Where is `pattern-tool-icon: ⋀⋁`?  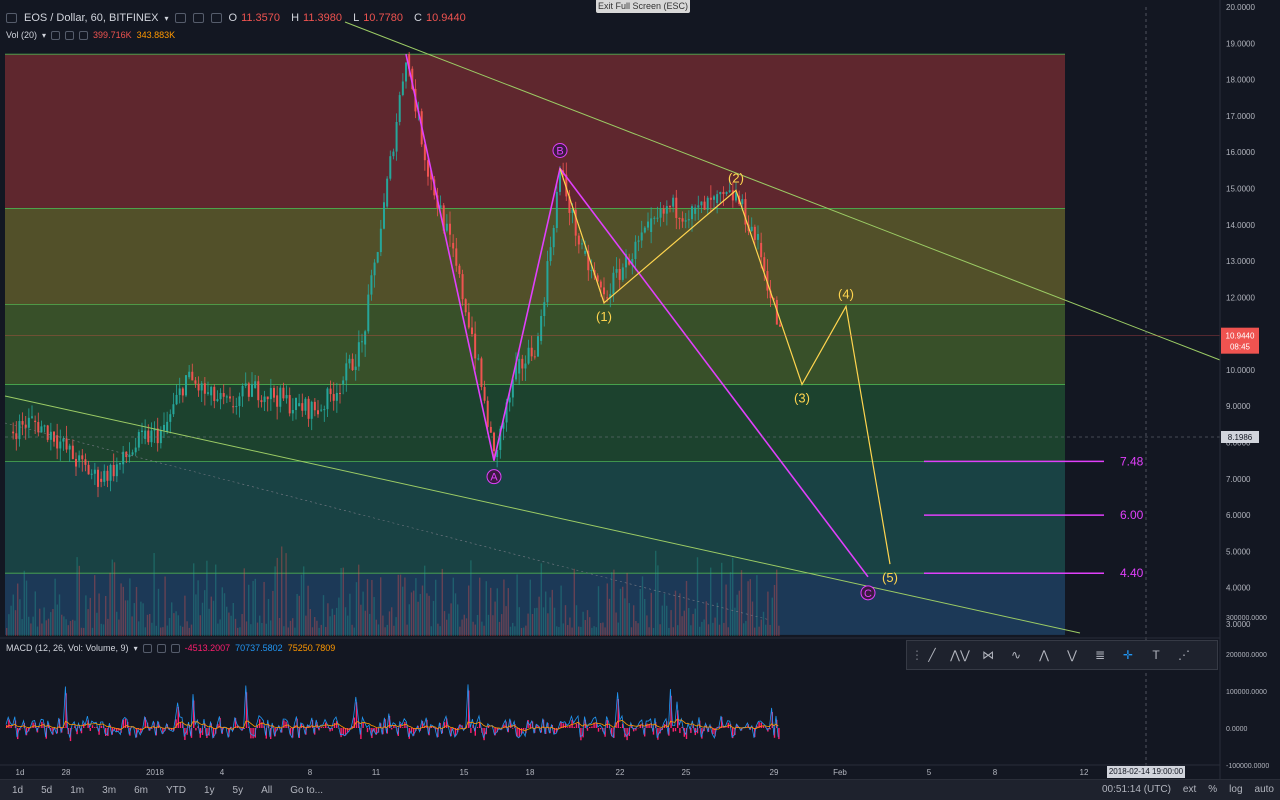
pattern-tool-icon: ⋀⋁ is located at coordinates (960, 655).